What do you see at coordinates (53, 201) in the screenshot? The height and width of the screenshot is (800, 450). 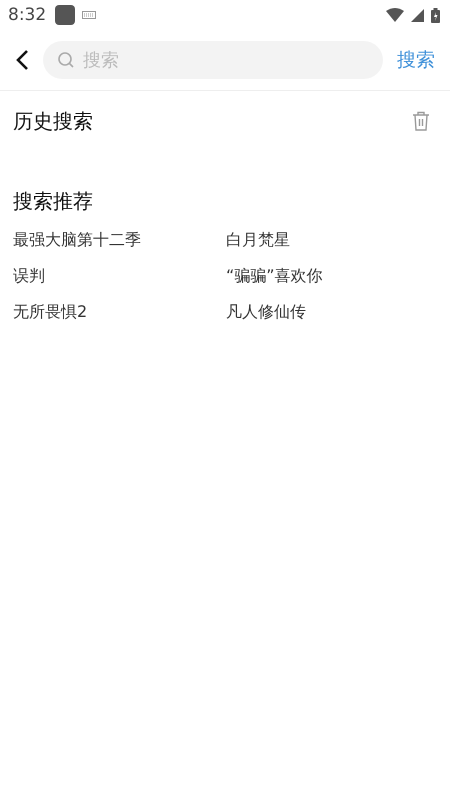 I see `section-title: 搜索推荐` at bounding box center [53, 201].